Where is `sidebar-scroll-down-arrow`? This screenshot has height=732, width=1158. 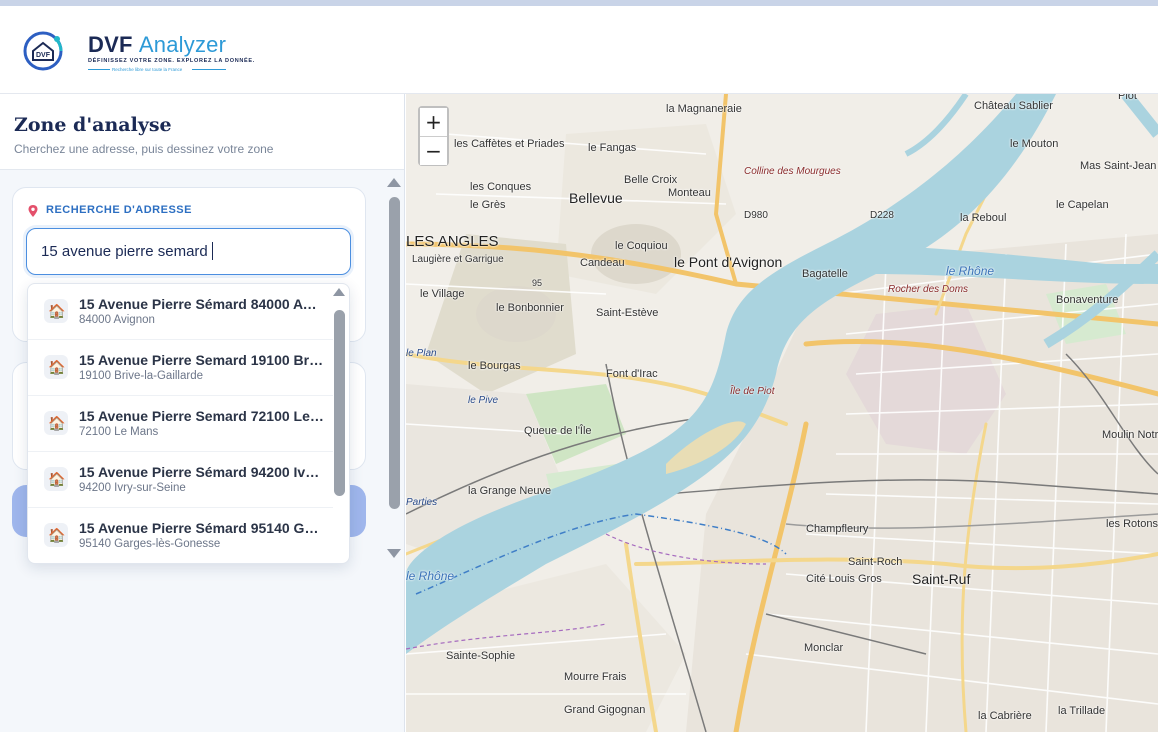
sidebar-scroll-down-arrow is located at coordinates (394, 553).